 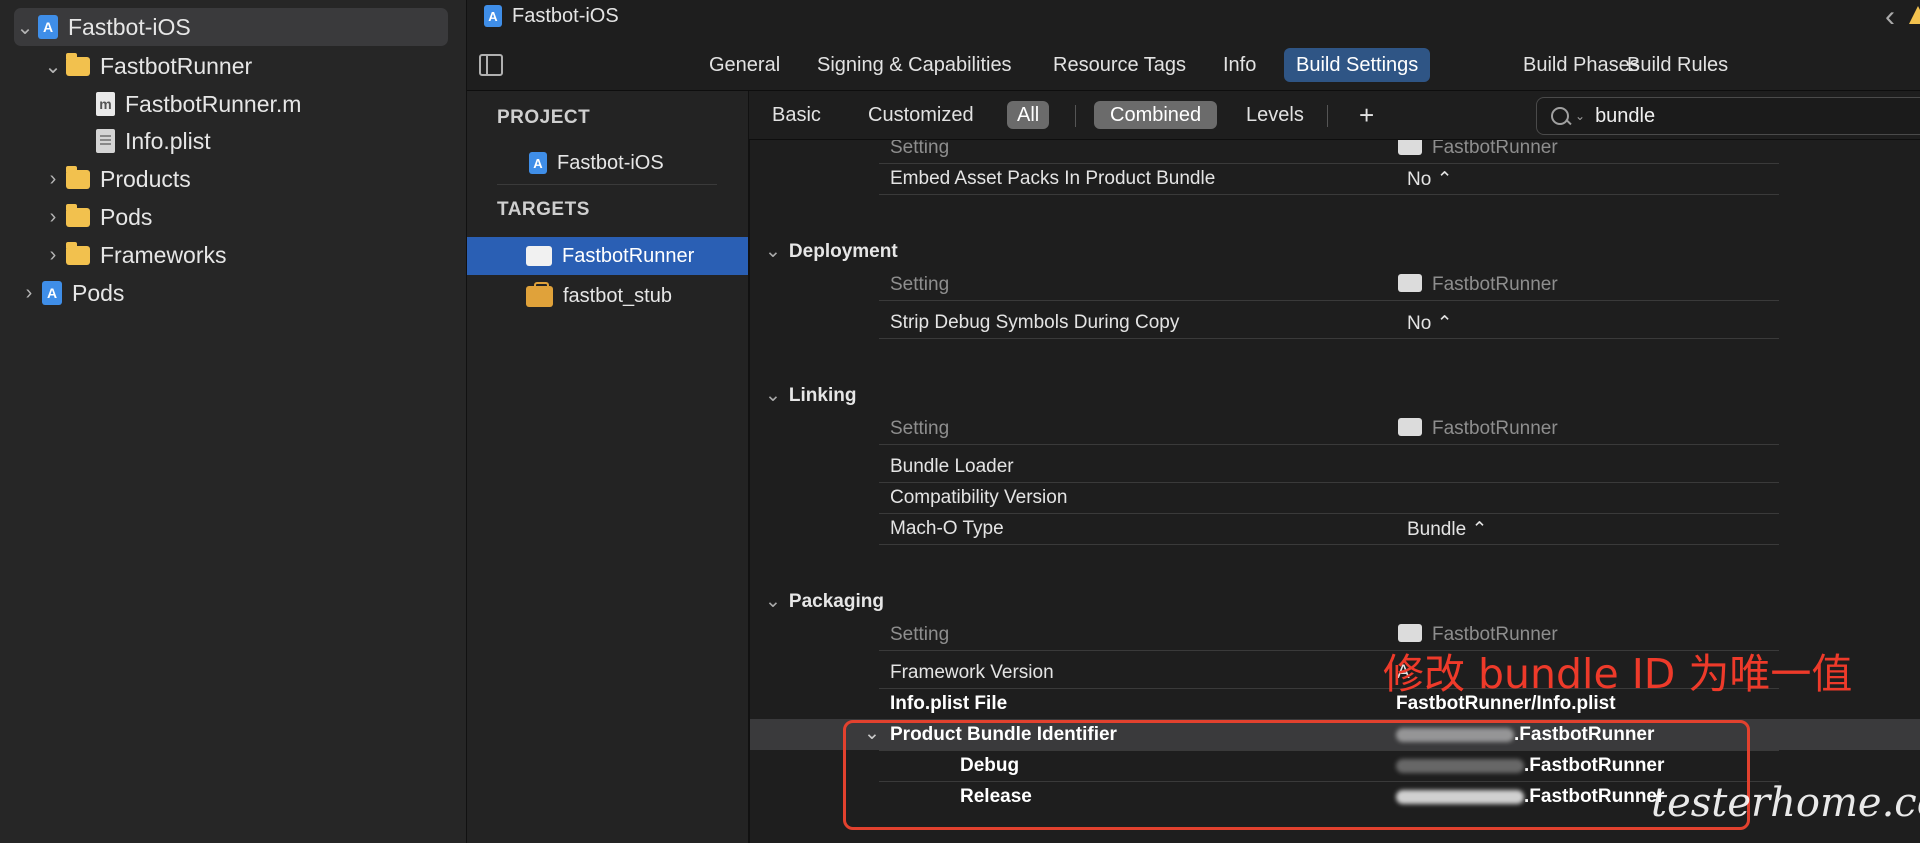 I want to click on tab-resource-tags: Resource Tags, so click(x=1119, y=65).